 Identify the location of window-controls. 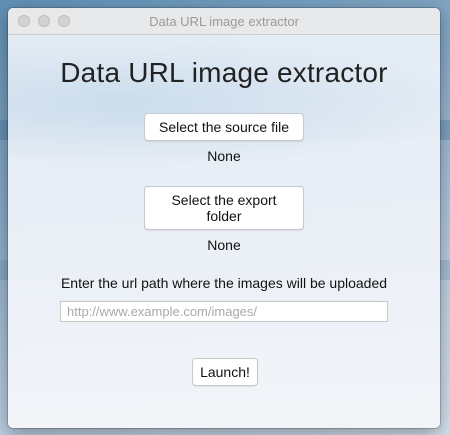
(44, 21).